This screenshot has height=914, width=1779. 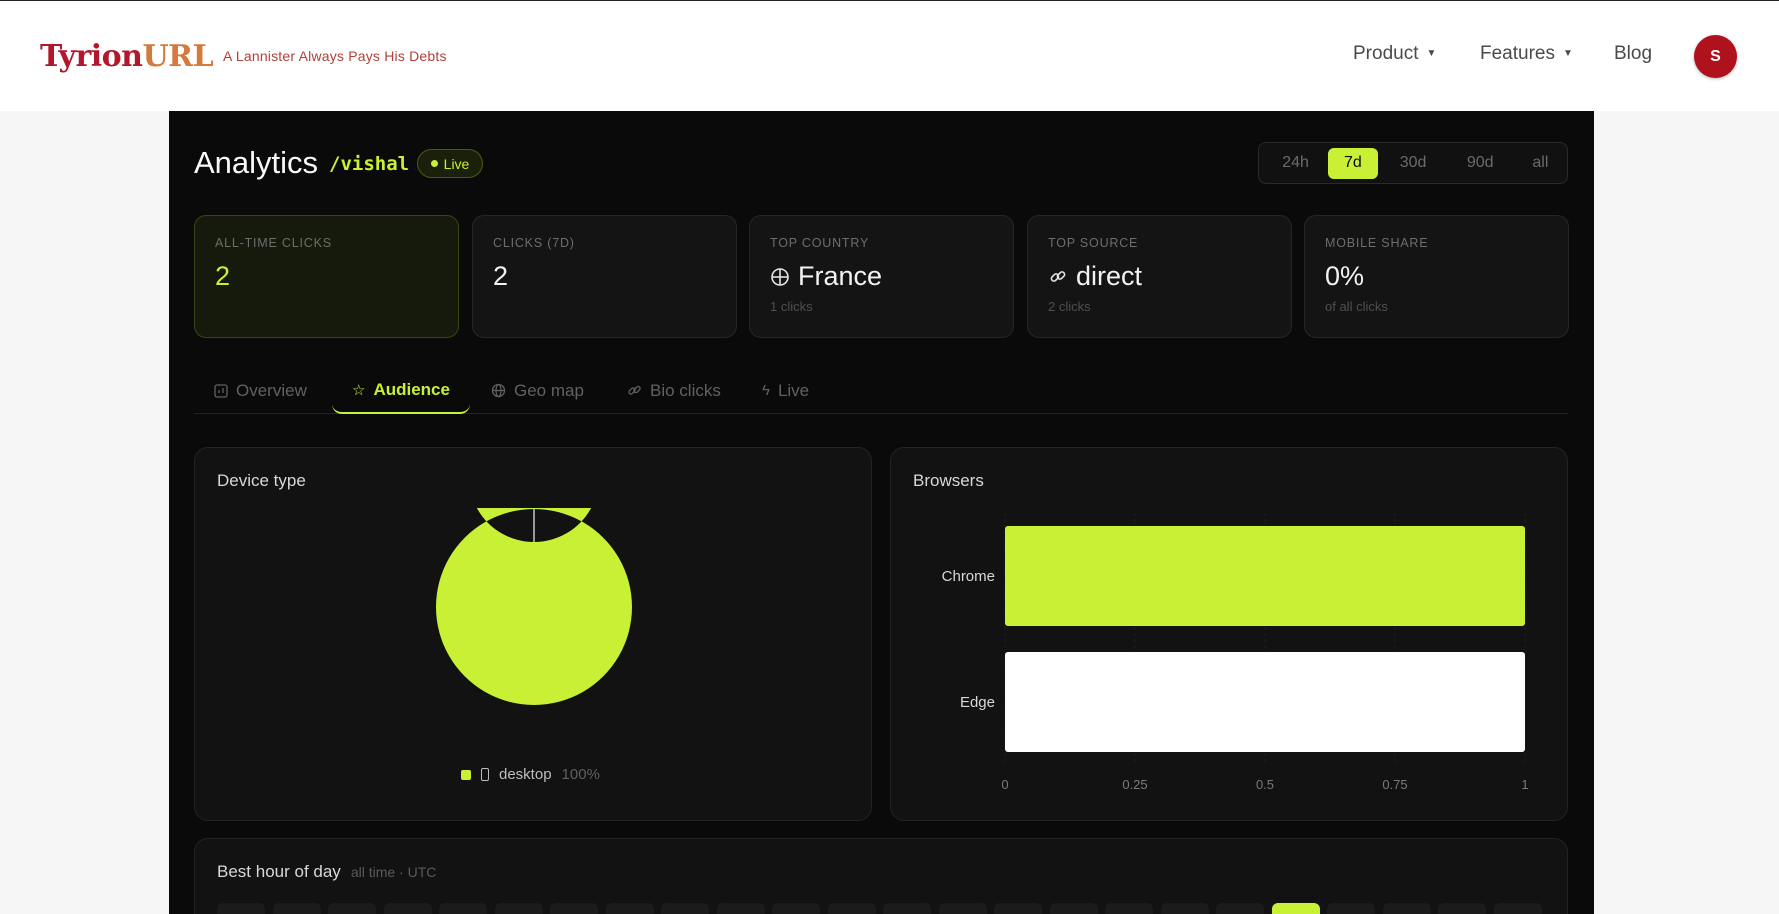 I want to click on stat-label: CLICKS (7D), so click(x=534, y=243).